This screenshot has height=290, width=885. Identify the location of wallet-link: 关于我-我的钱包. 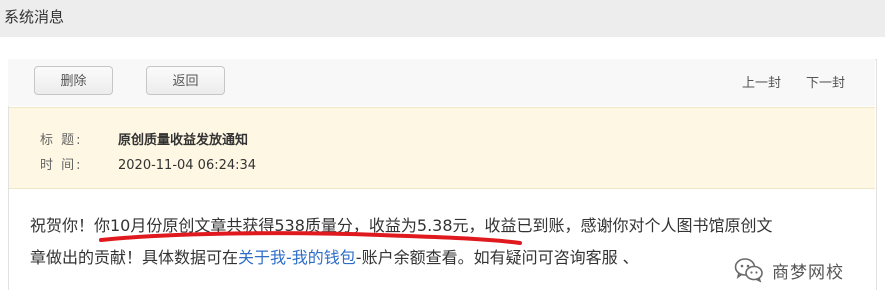
(297, 257).